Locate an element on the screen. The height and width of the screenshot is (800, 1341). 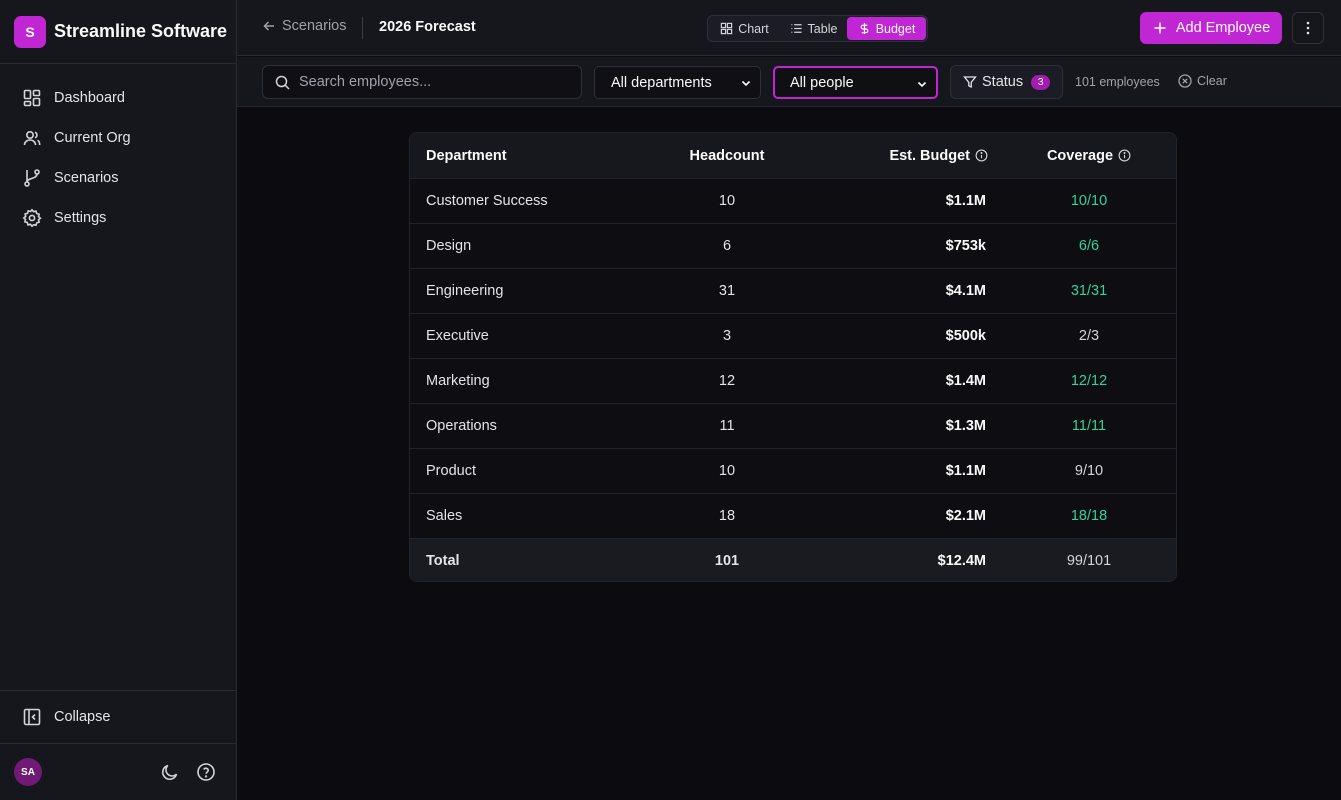
help-icon is located at coordinates (206, 772).